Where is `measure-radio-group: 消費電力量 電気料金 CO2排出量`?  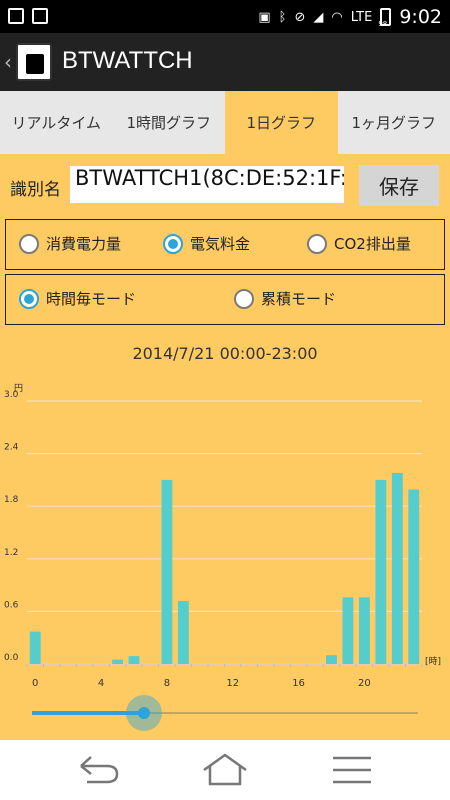
measure-radio-group: 消費電力量 電気料金 CO2排出量 is located at coordinates (225, 244).